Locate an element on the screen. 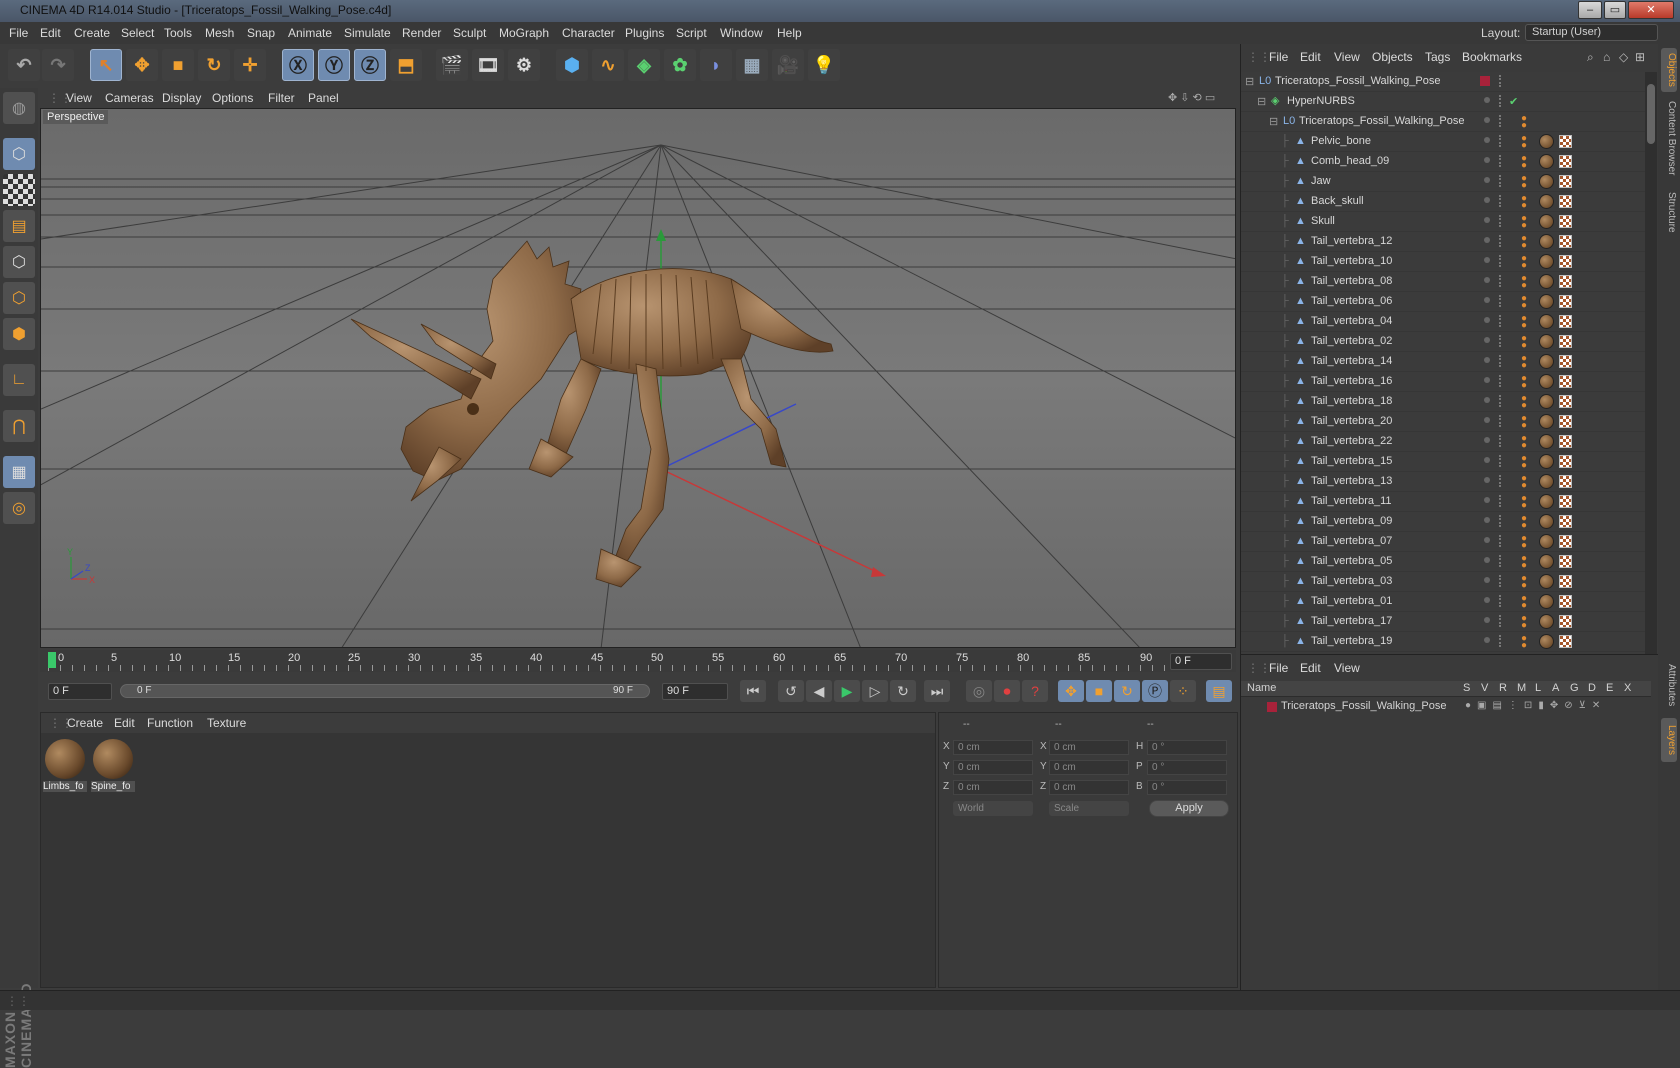 This screenshot has height=1068, width=1680. texture-mode-icon is located at coordinates (19, 190).